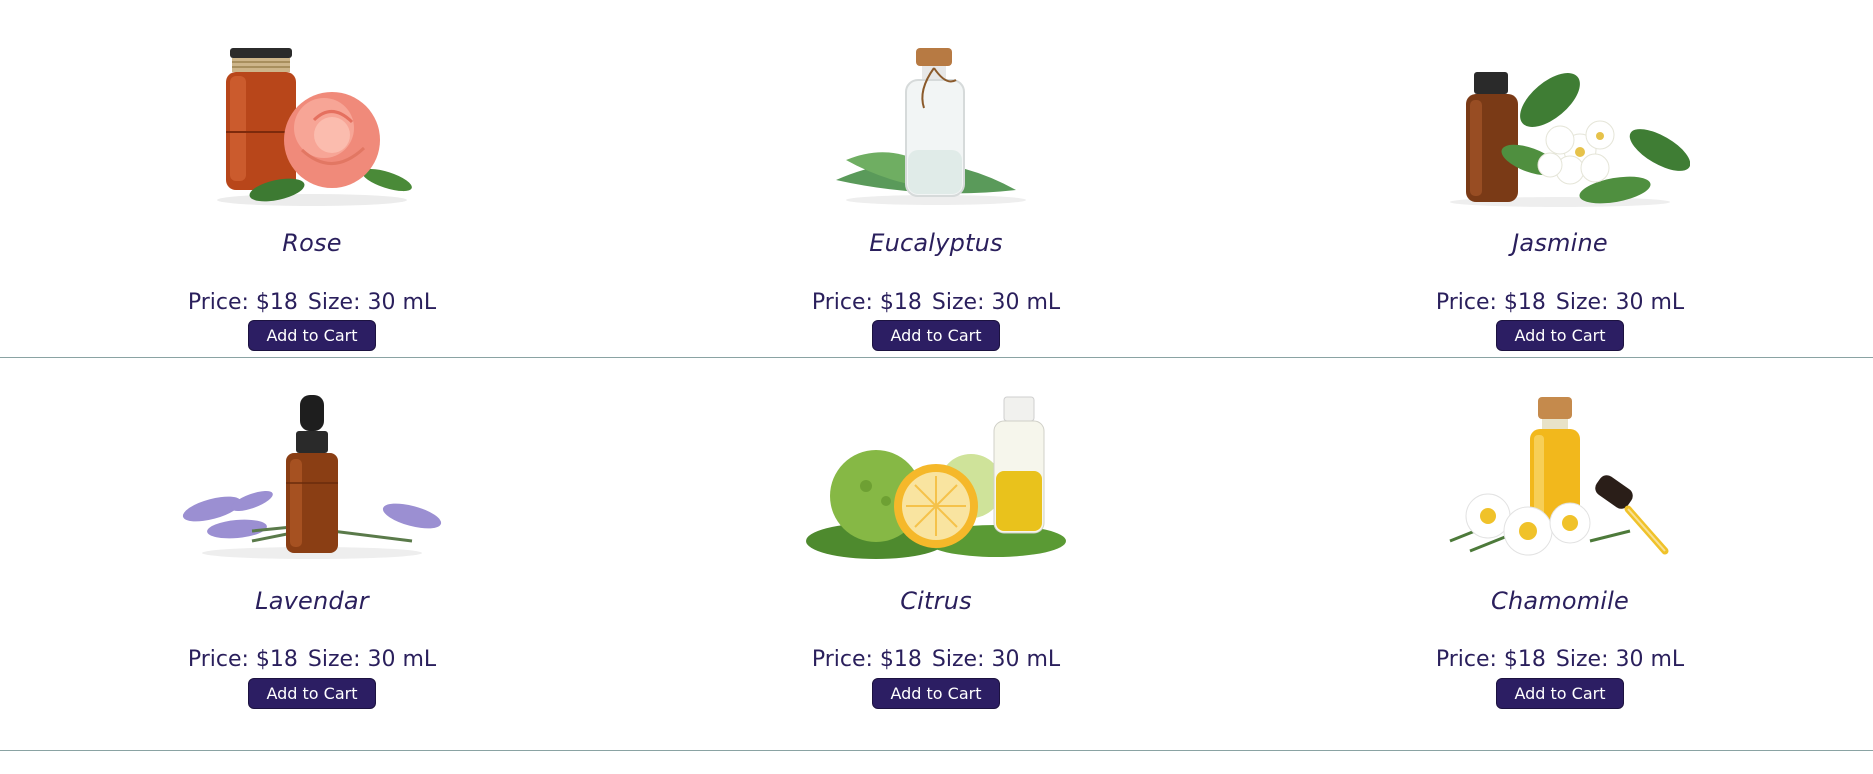 The image size is (1873, 774). What do you see at coordinates (931, 126) in the screenshot?
I see `eucalyptus-oil-bottle-icon` at bounding box center [931, 126].